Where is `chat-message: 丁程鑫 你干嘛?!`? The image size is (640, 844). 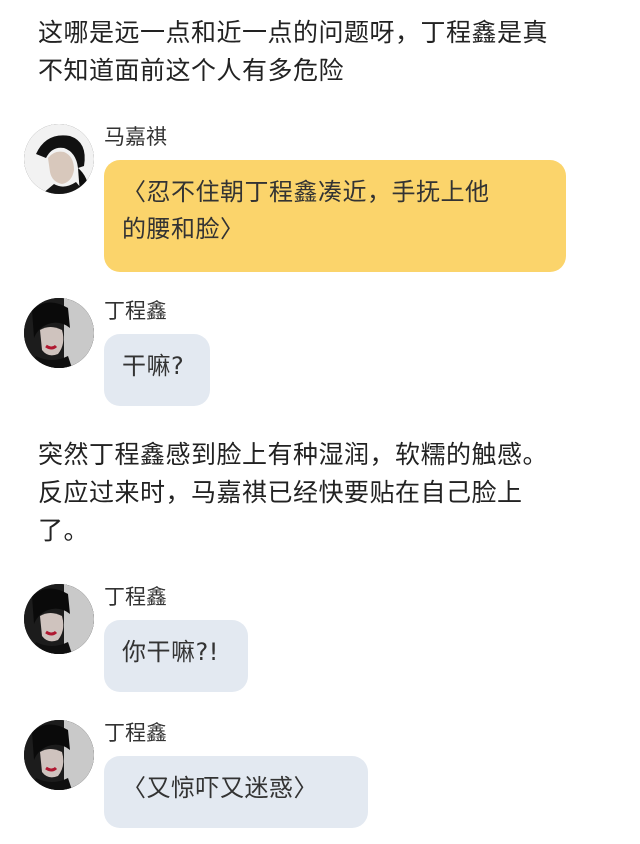
chat-message: 丁程鑫 你干嘛?! is located at coordinates (324, 640).